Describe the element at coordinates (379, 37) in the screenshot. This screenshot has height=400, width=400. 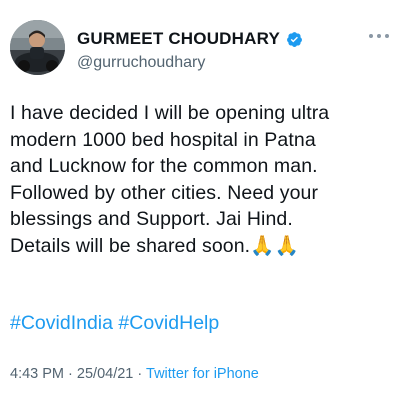
I see `more-options-icon` at that location.